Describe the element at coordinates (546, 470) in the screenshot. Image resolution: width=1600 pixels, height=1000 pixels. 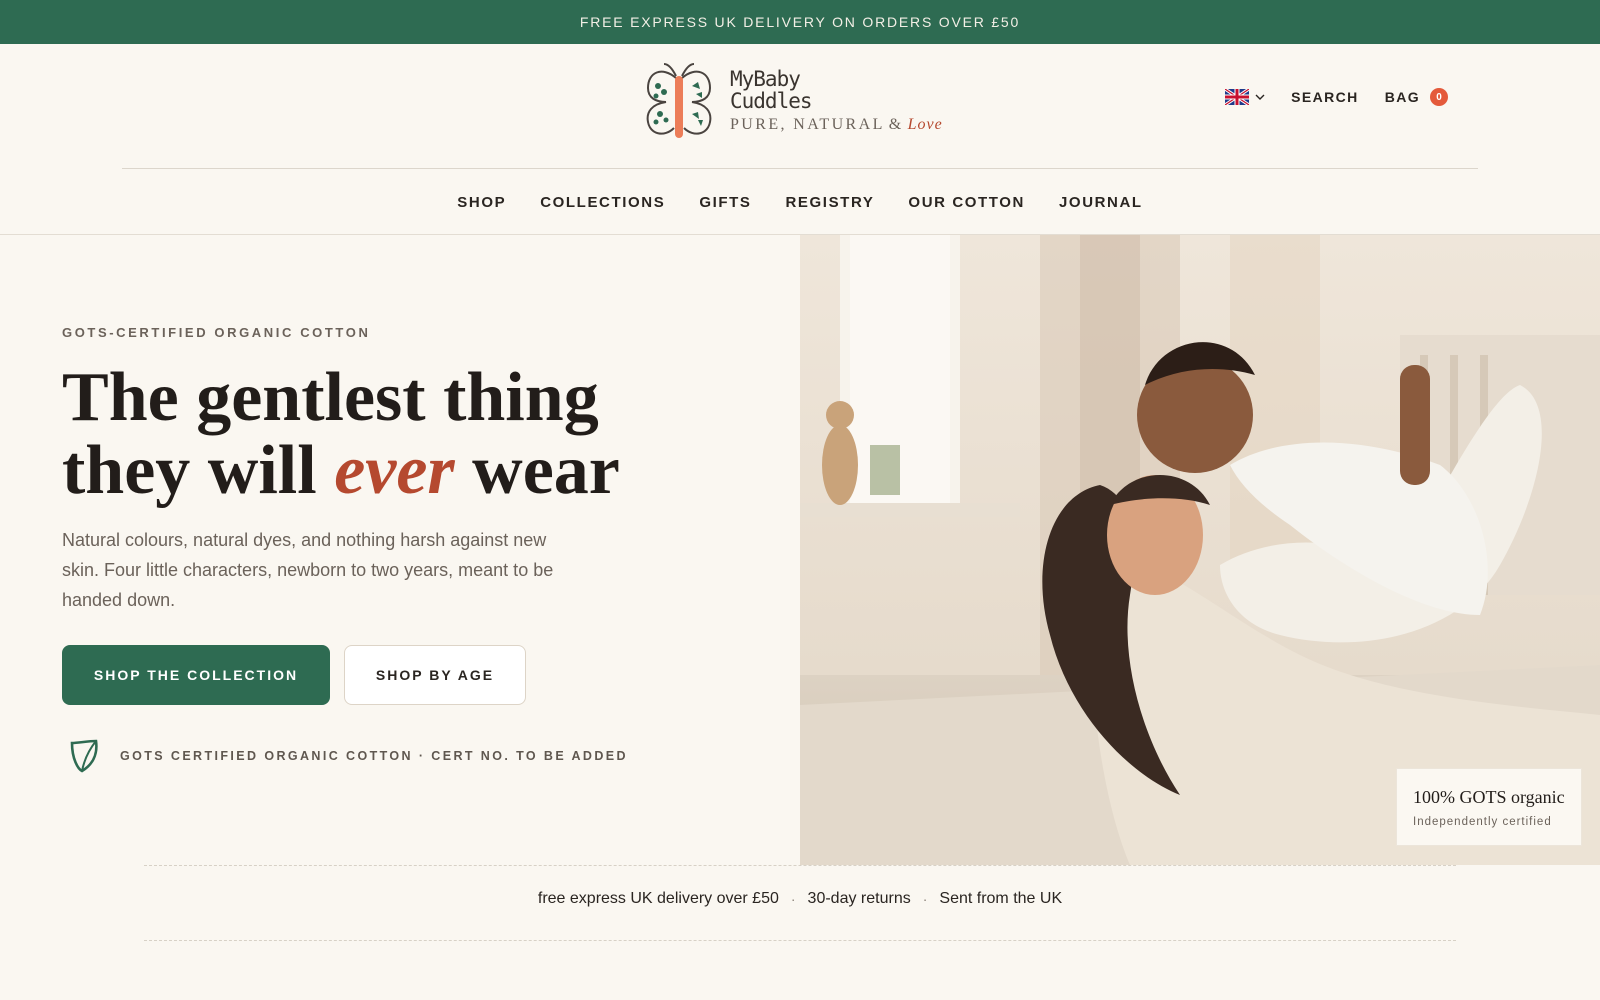
I see `headline-line2-end: wear` at that location.